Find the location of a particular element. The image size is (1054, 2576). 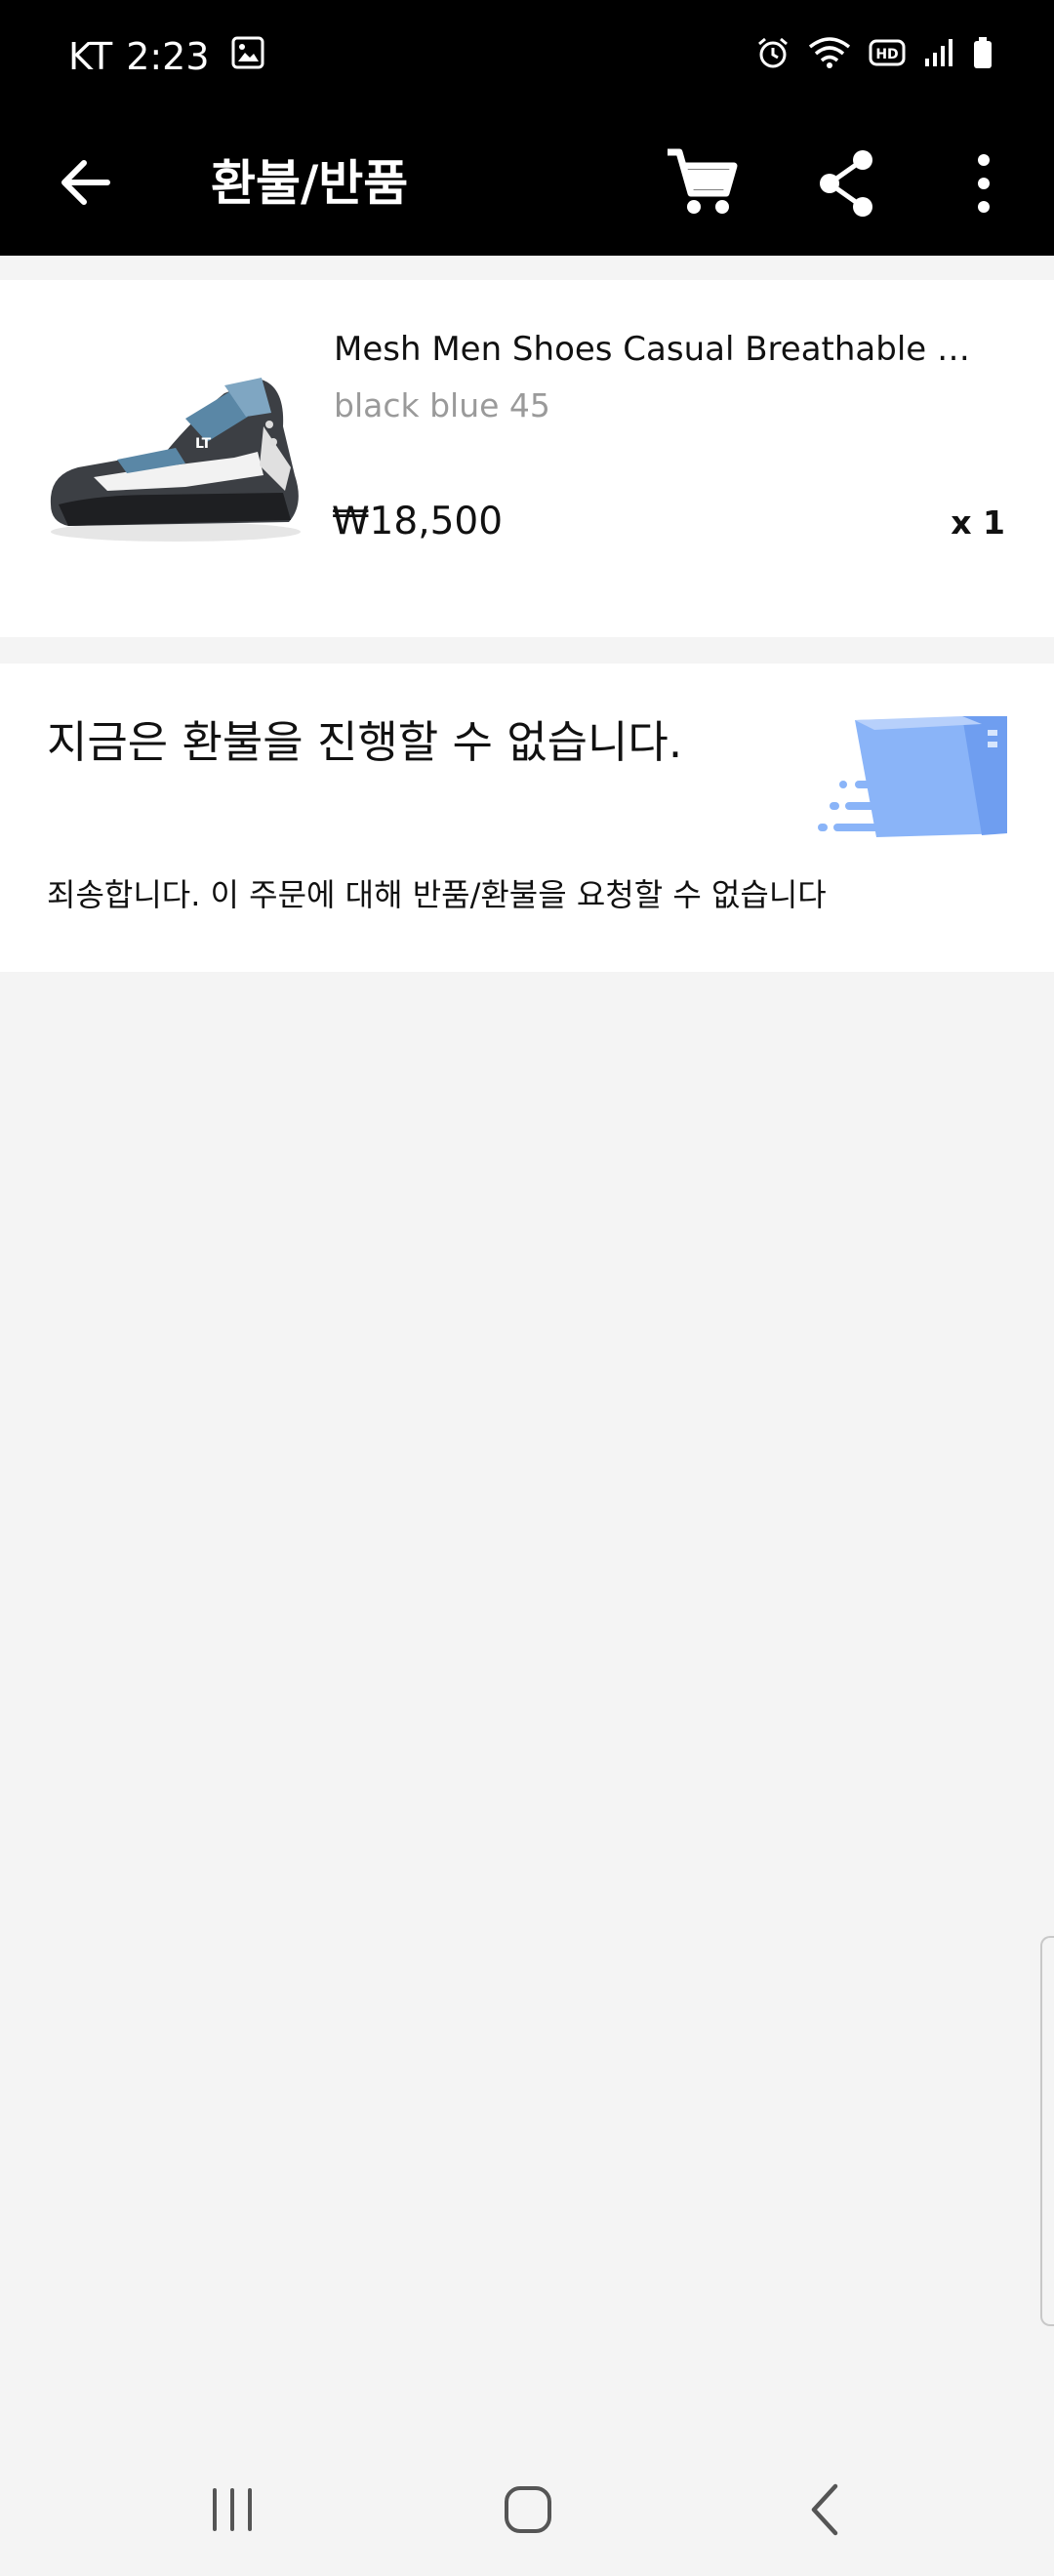

notice-title: 지금은 환불을 진행할 수 없습니다. is located at coordinates (365, 742).